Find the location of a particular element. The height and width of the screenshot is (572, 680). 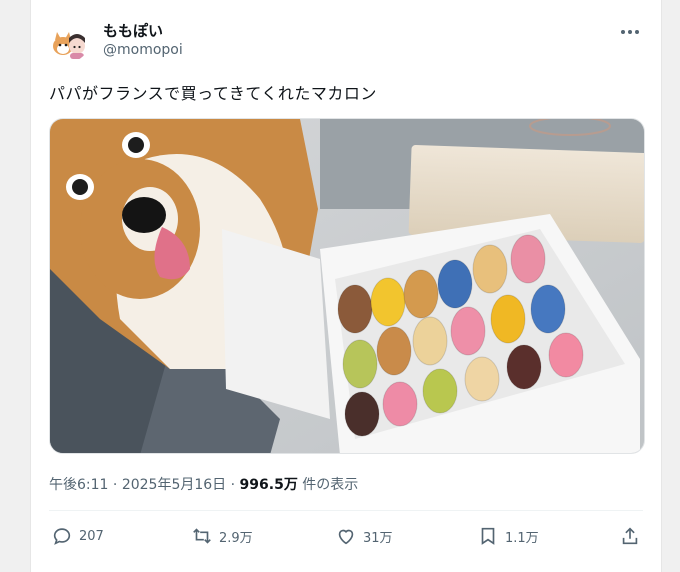

avatar is located at coordinates (69, 42).